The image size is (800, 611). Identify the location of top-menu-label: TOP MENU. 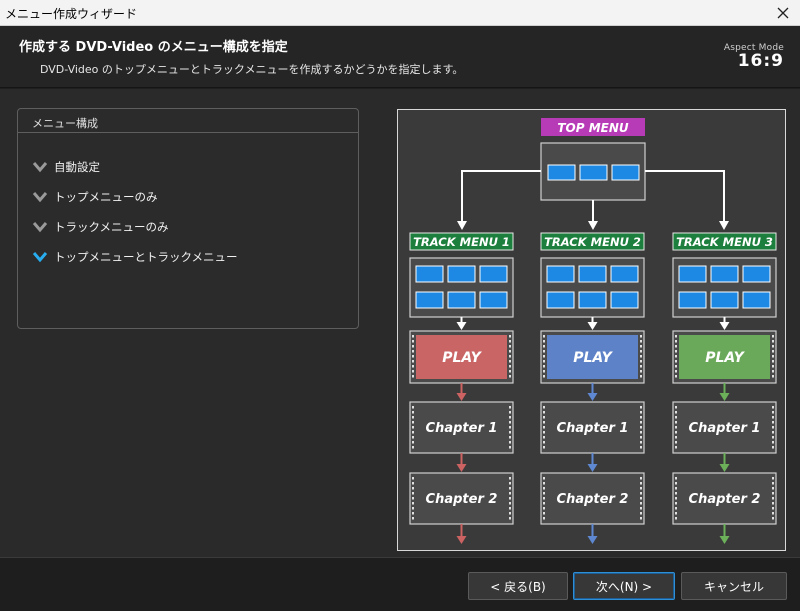
(593, 128).